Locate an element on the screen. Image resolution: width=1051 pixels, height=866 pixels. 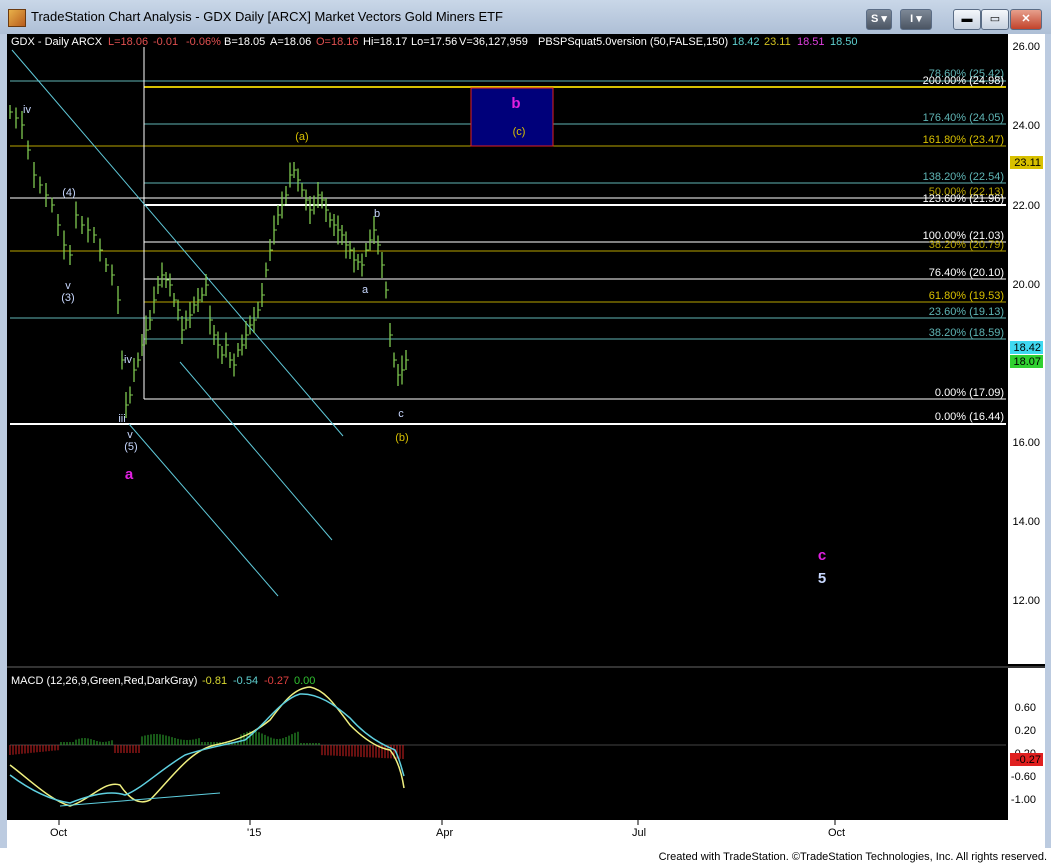
wave-label-c-small: c is located at coordinates (401, 414).